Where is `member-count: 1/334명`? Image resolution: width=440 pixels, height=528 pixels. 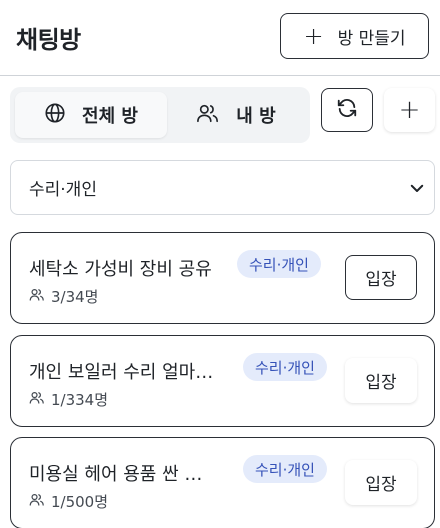 member-count: 1/334명 is located at coordinates (68, 399).